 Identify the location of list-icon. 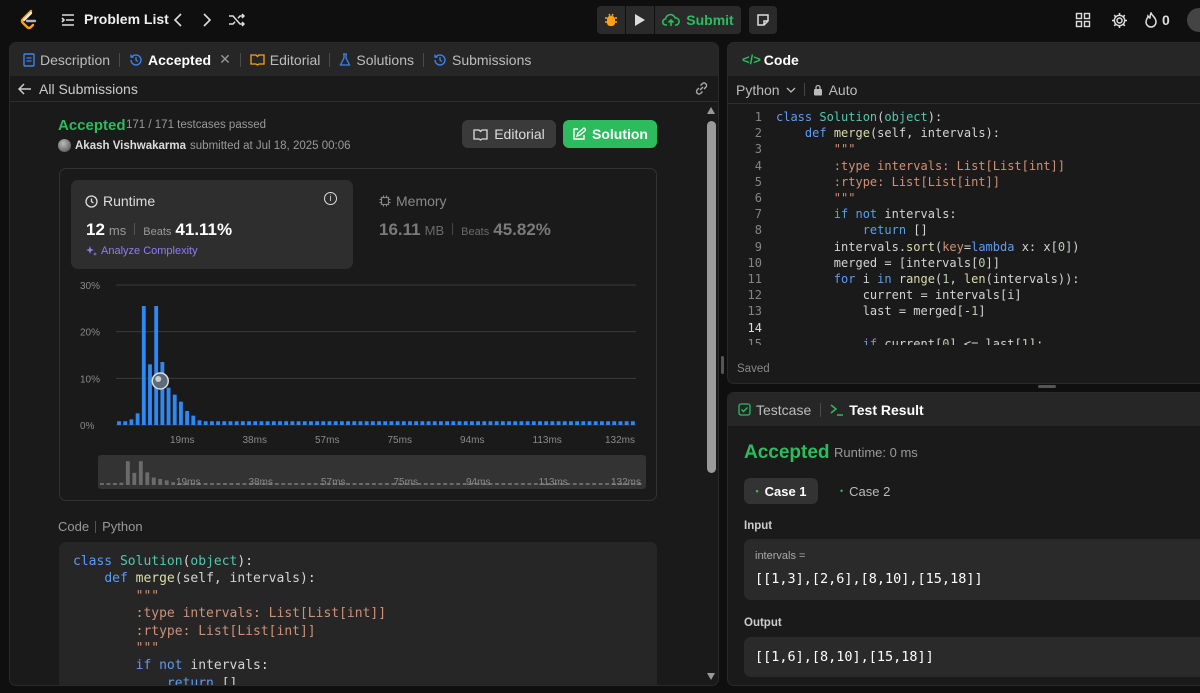
(68, 20).